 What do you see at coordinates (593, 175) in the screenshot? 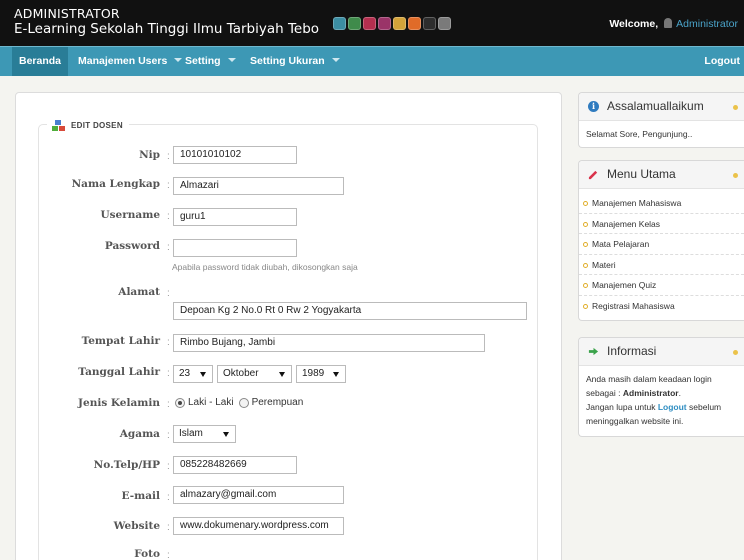
I see `pencil-icon` at bounding box center [593, 175].